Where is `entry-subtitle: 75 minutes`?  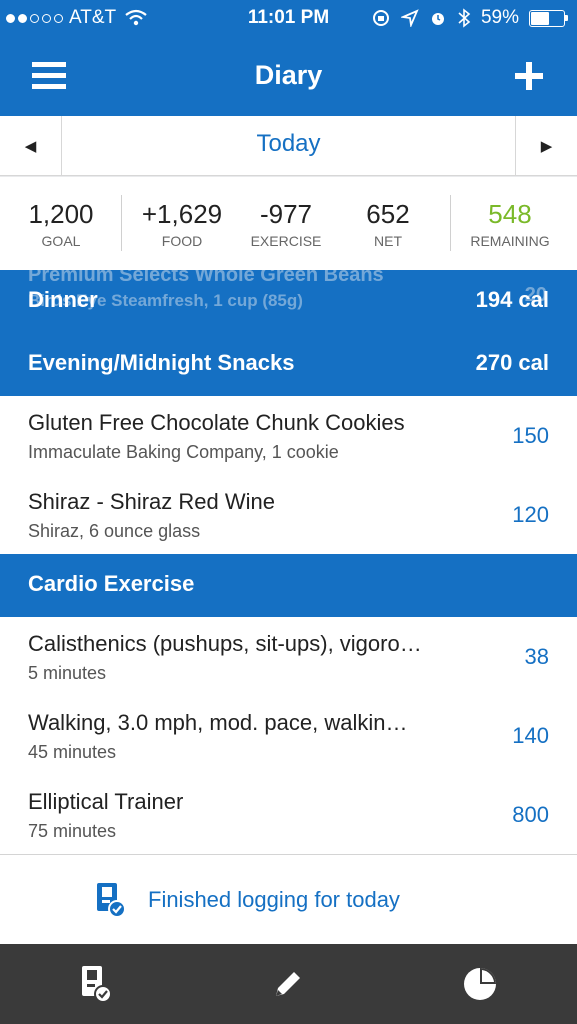 entry-subtitle: 75 minutes is located at coordinates (72, 831).